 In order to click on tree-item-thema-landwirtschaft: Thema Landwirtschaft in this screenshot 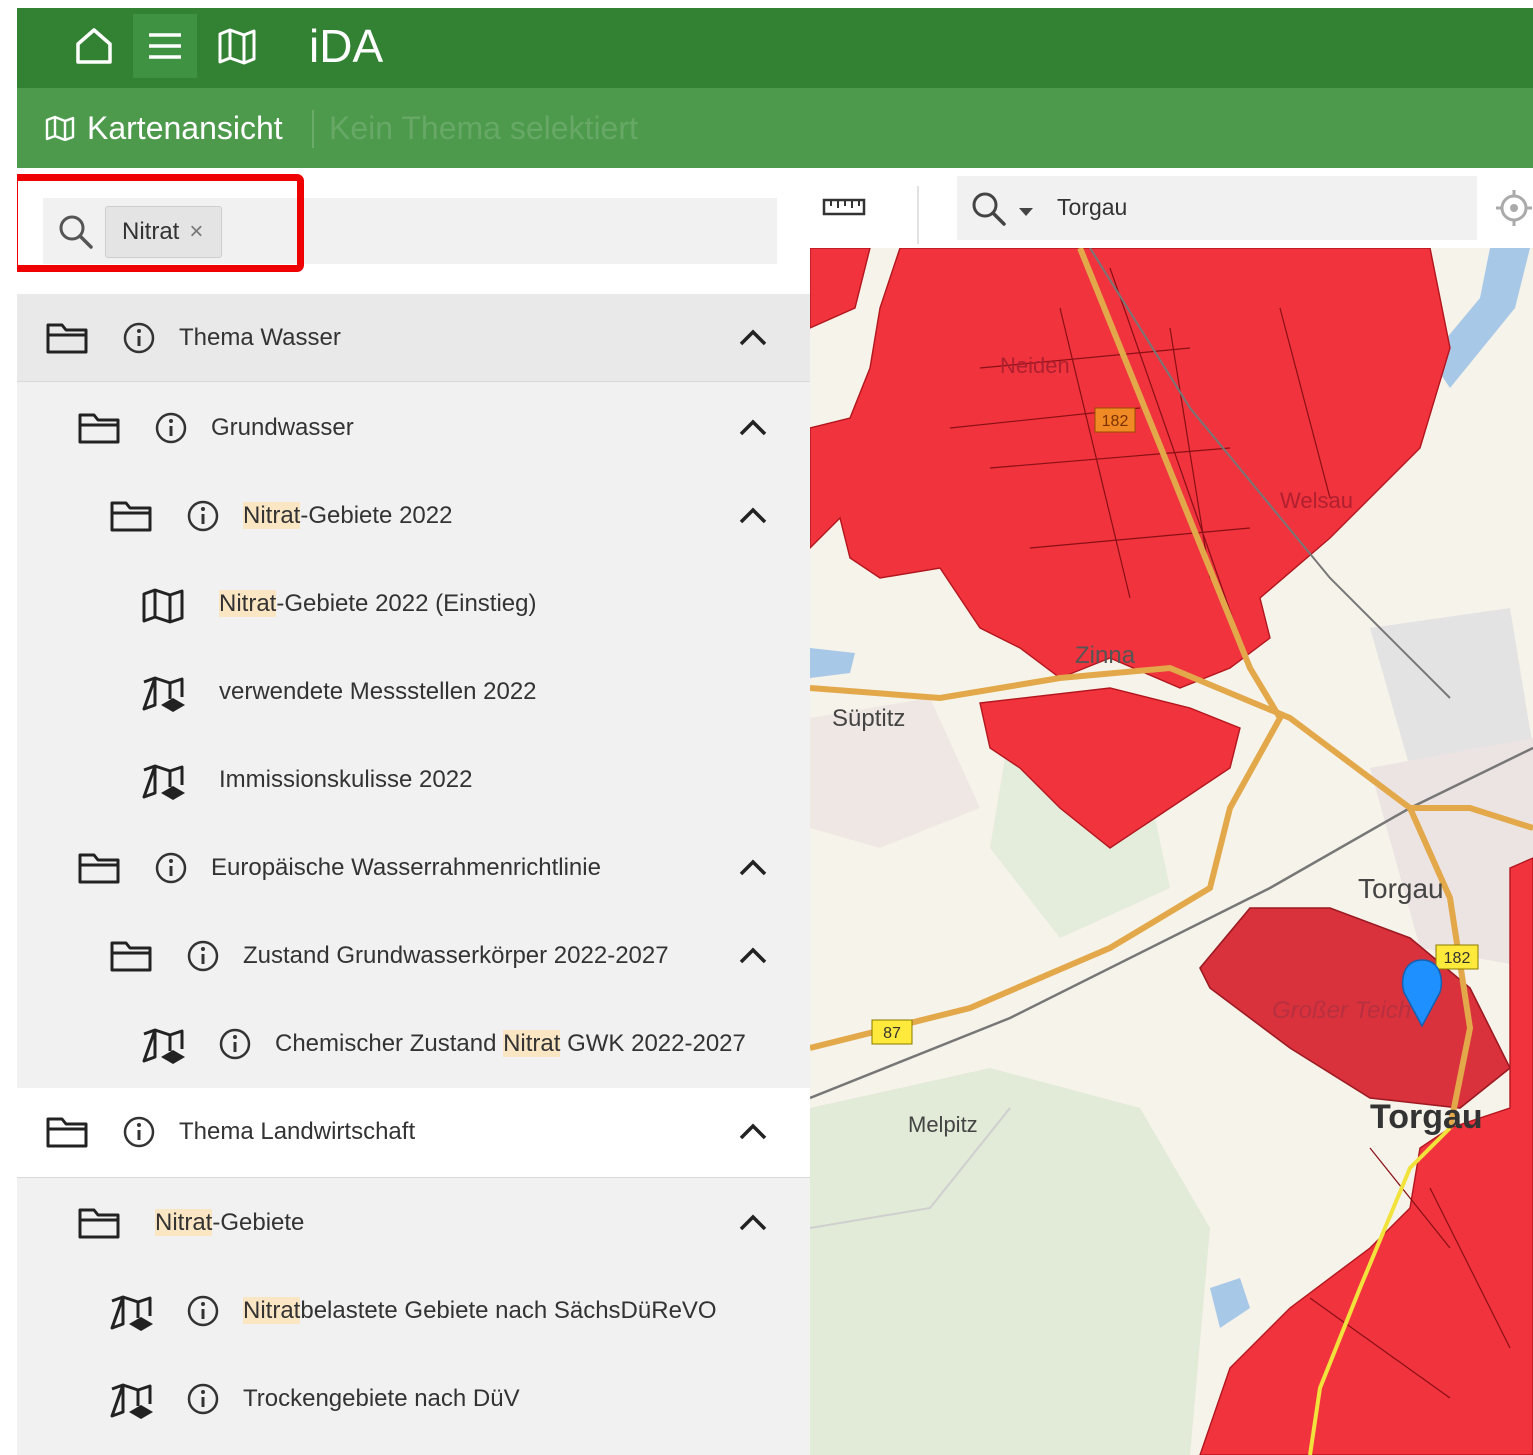, I will do `click(413, 1133)`.